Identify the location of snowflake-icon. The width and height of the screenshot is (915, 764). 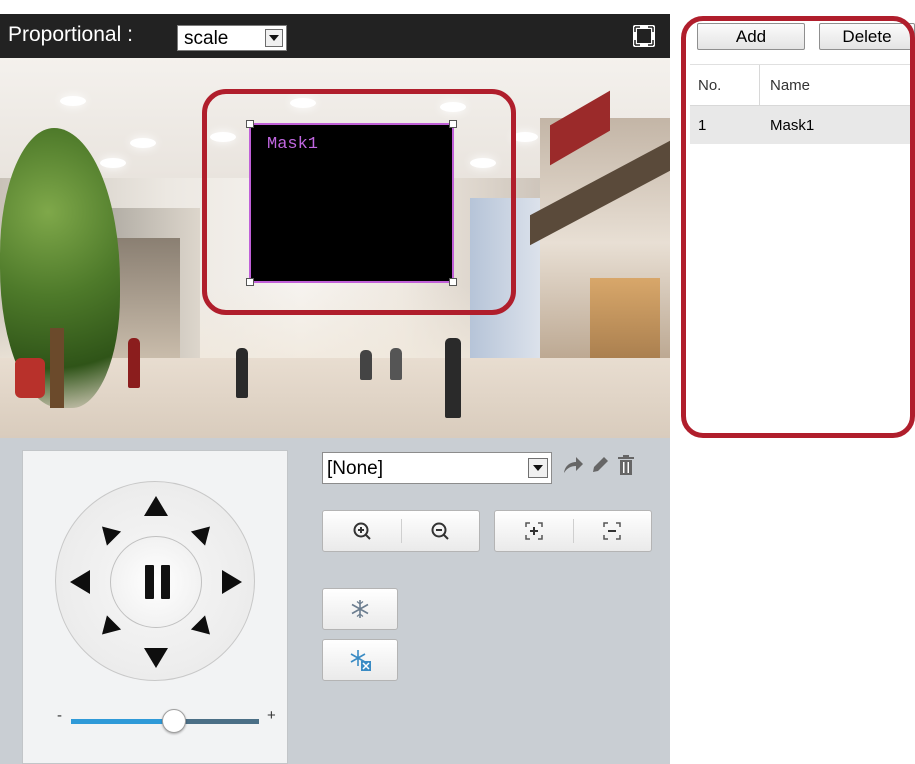
(360, 609).